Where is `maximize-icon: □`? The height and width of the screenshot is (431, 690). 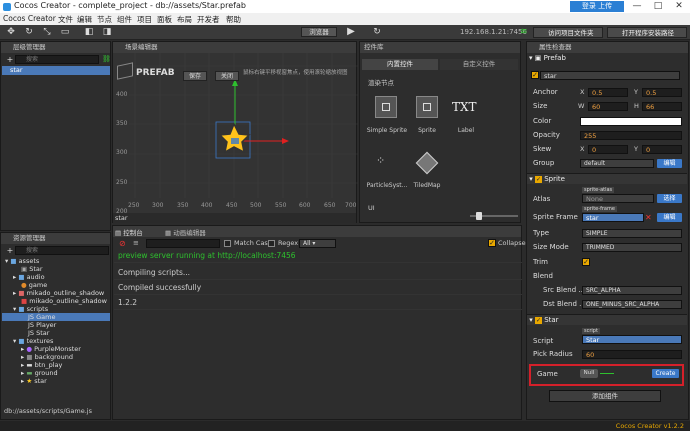 maximize-icon: □ is located at coordinates (658, 6).